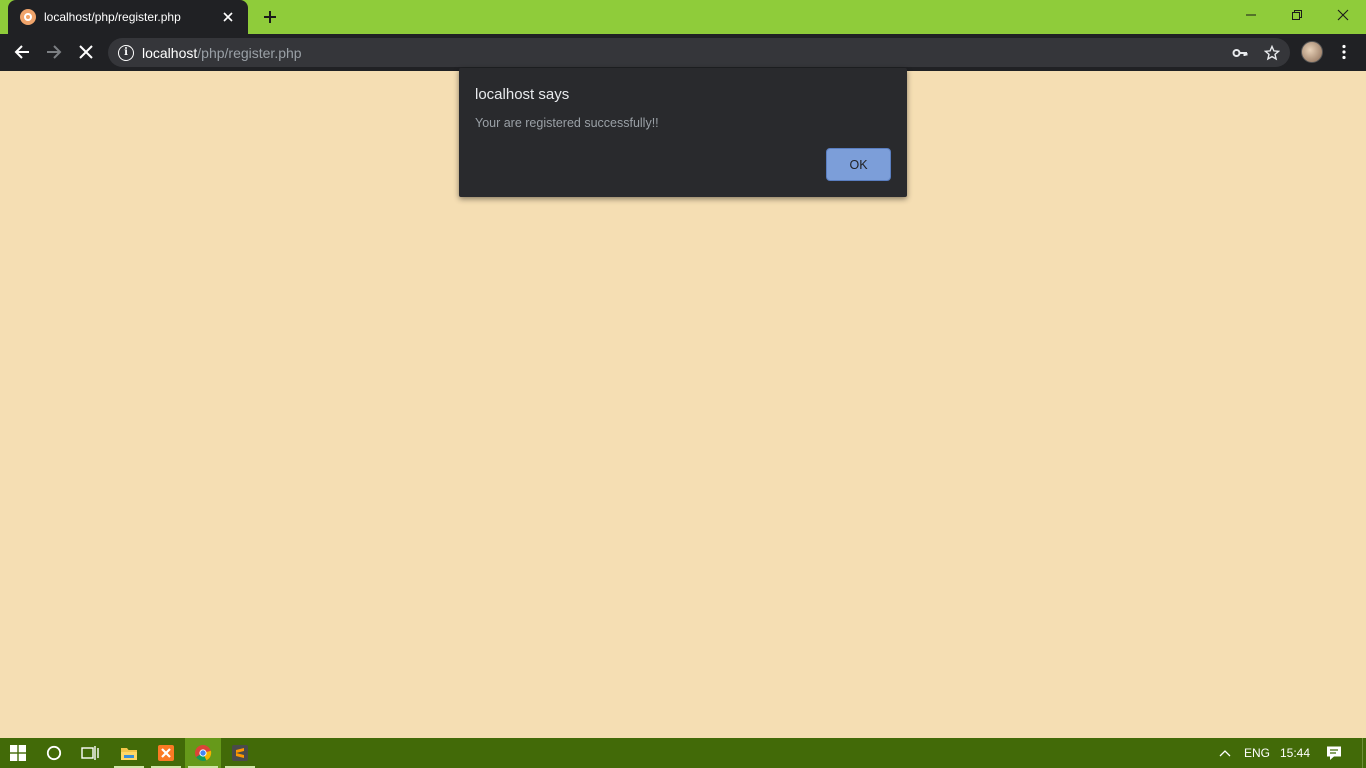 The height and width of the screenshot is (768, 1366). Describe the element at coordinates (1240, 53) in the screenshot. I see `key-icon` at that location.